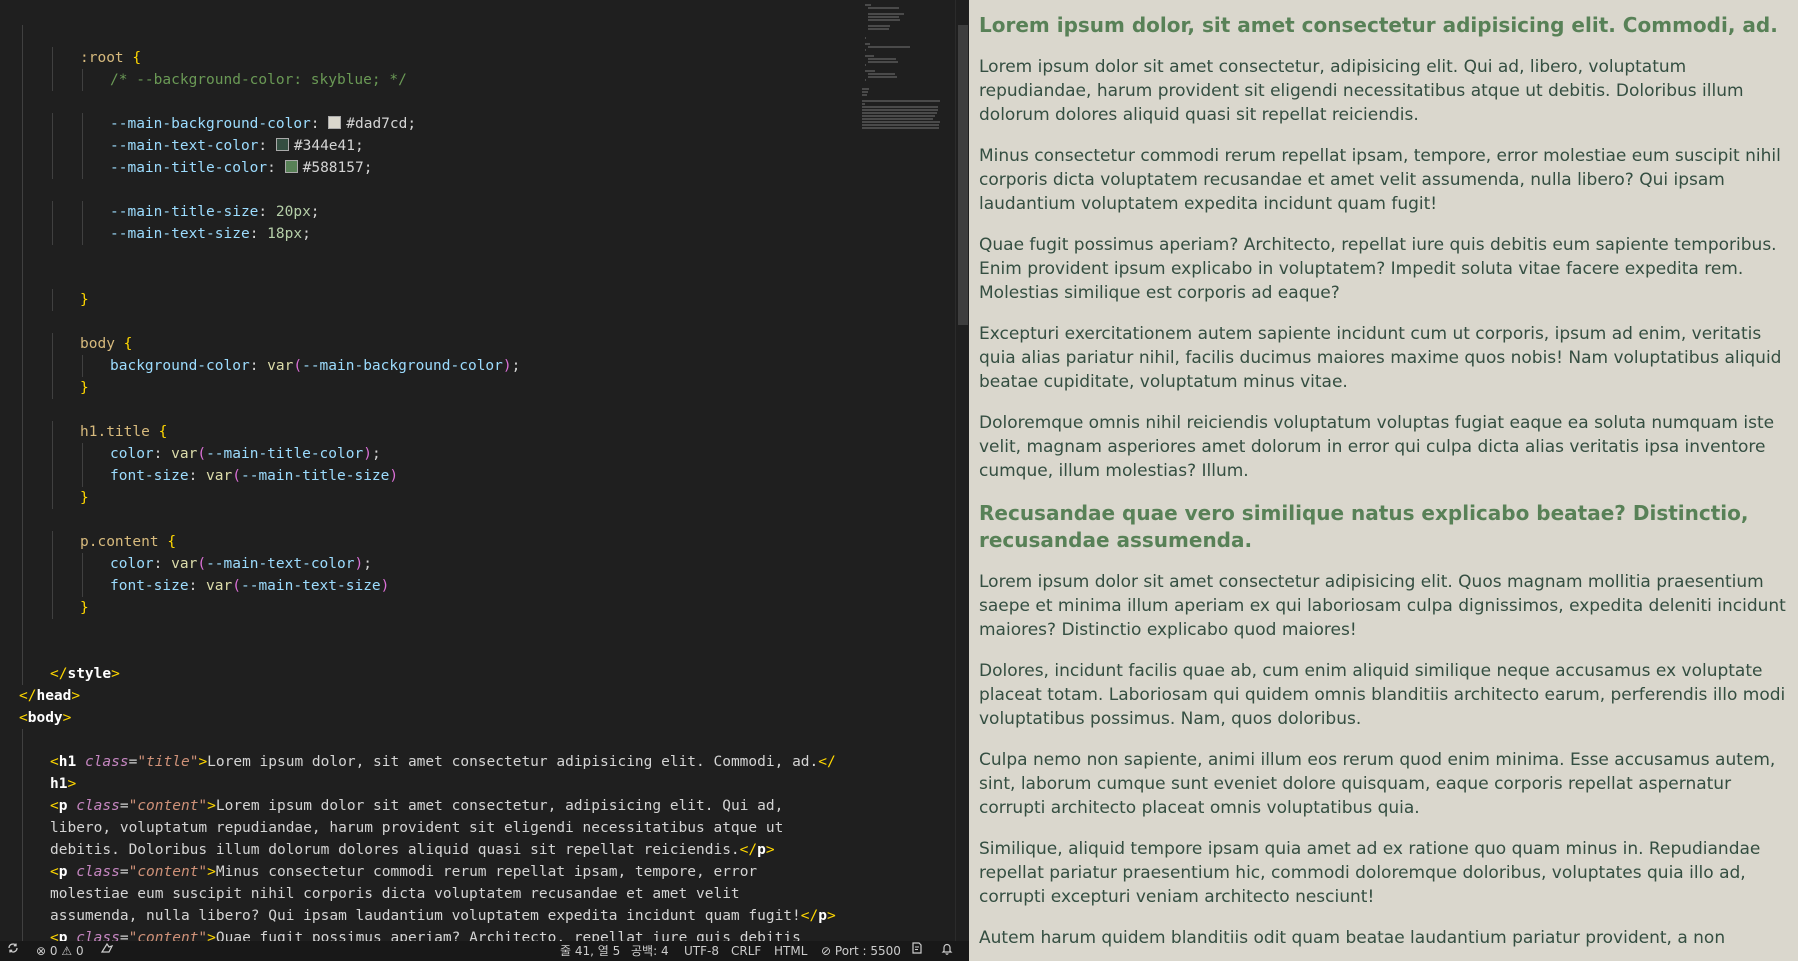 Image resolution: width=1798 pixels, height=961 pixels. I want to click on code-line: --main-text-size: 18px;, so click(430, 234).